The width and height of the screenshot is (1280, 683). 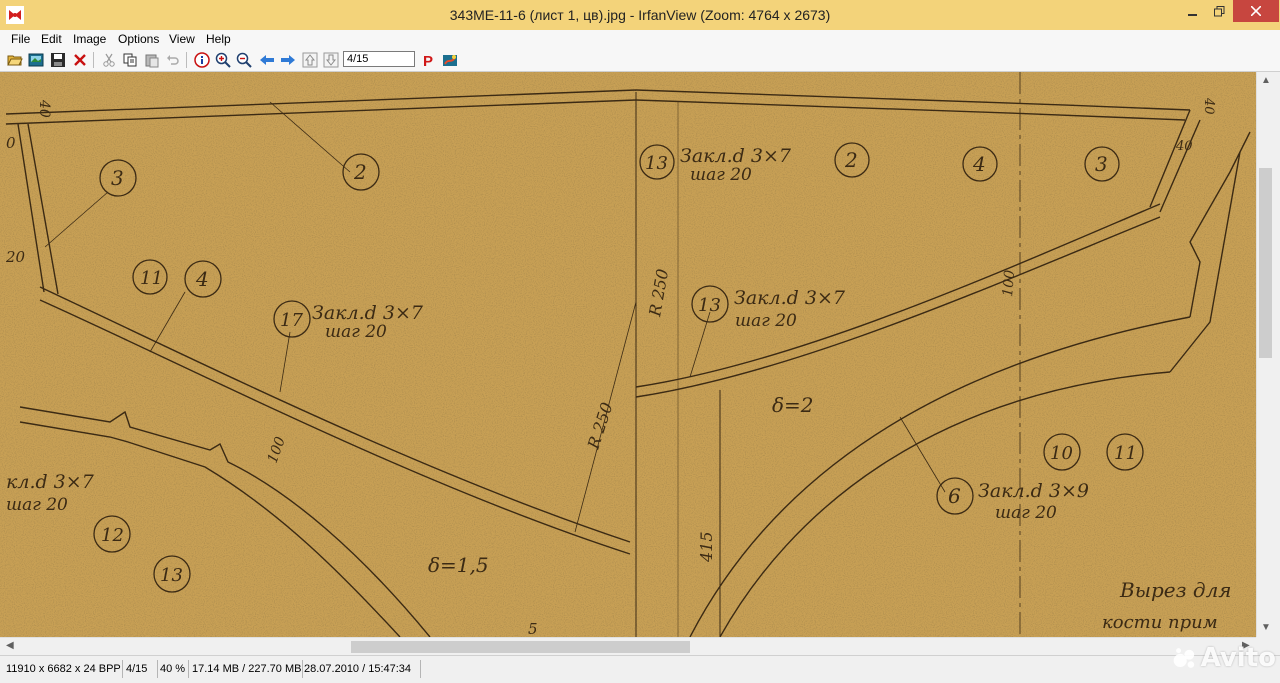 I want to click on previous-icon, so click(x=267, y=60).